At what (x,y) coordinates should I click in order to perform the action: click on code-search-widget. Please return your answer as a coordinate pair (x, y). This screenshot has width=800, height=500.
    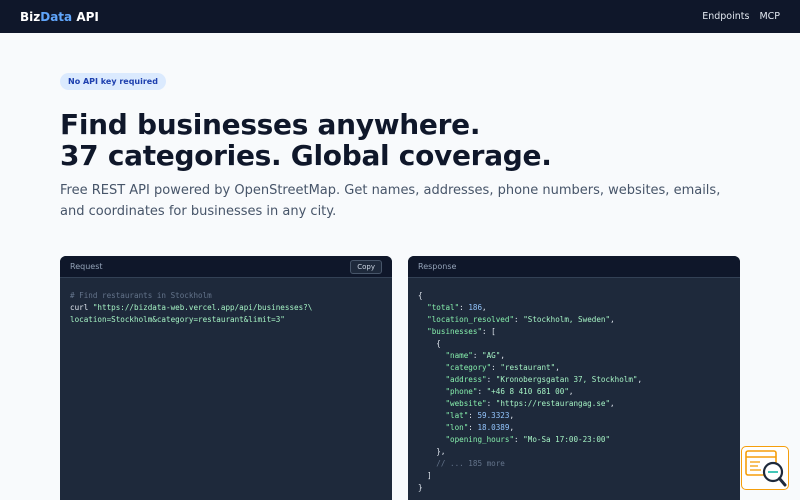
    Looking at the image, I should click on (765, 468).